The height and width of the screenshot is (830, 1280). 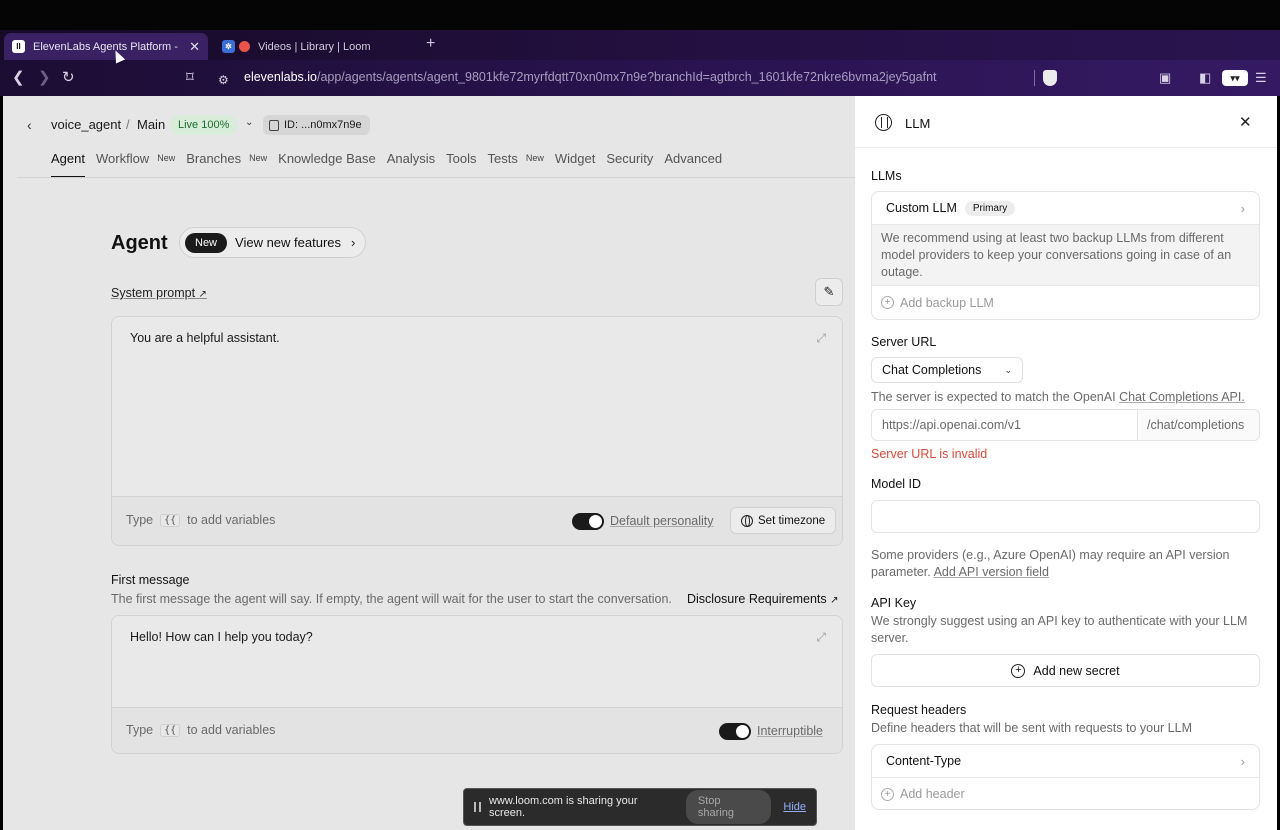 I want to click on model-id-input, so click(x=1065, y=516).